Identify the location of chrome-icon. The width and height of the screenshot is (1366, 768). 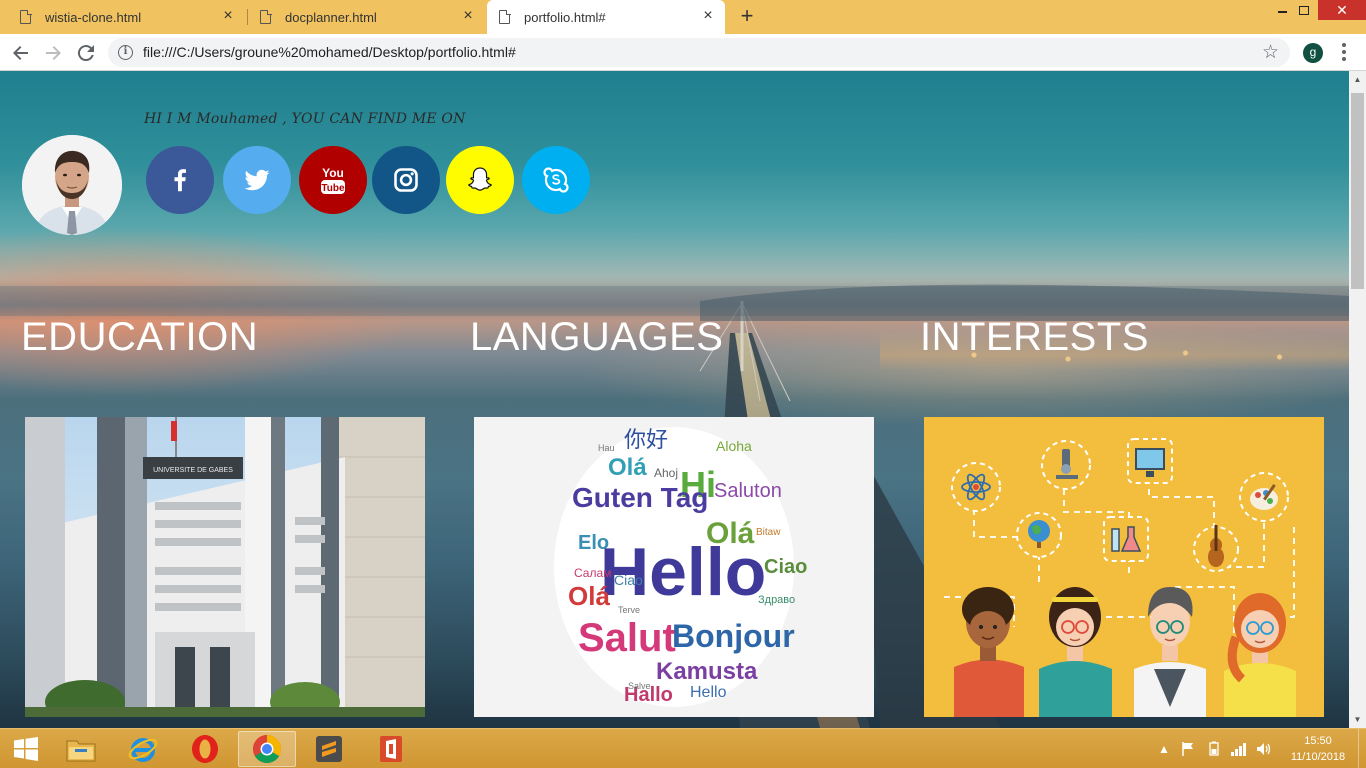
(267, 749).